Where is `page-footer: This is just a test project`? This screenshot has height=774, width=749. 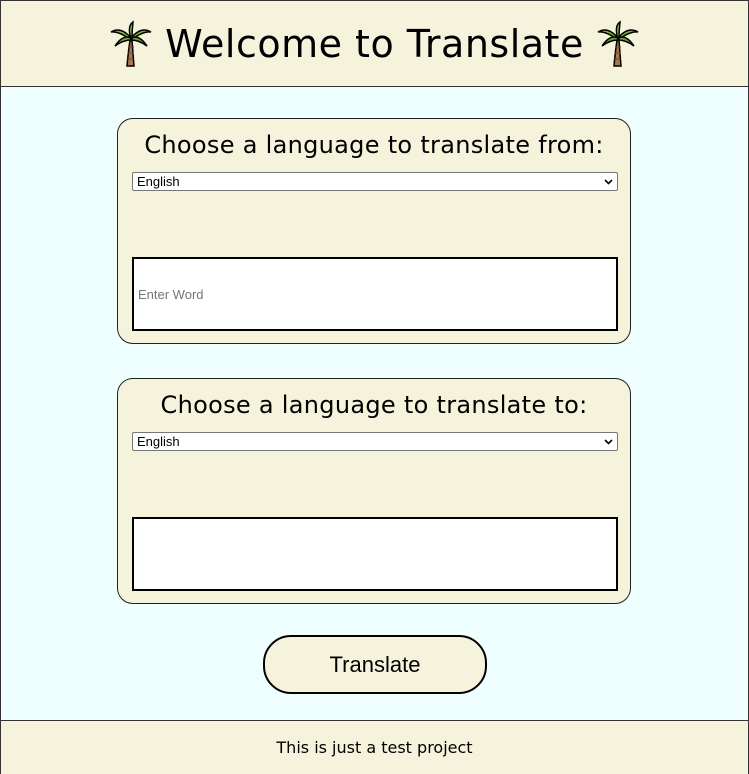
page-footer: This is just a test project is located at coordinates (374, 747).